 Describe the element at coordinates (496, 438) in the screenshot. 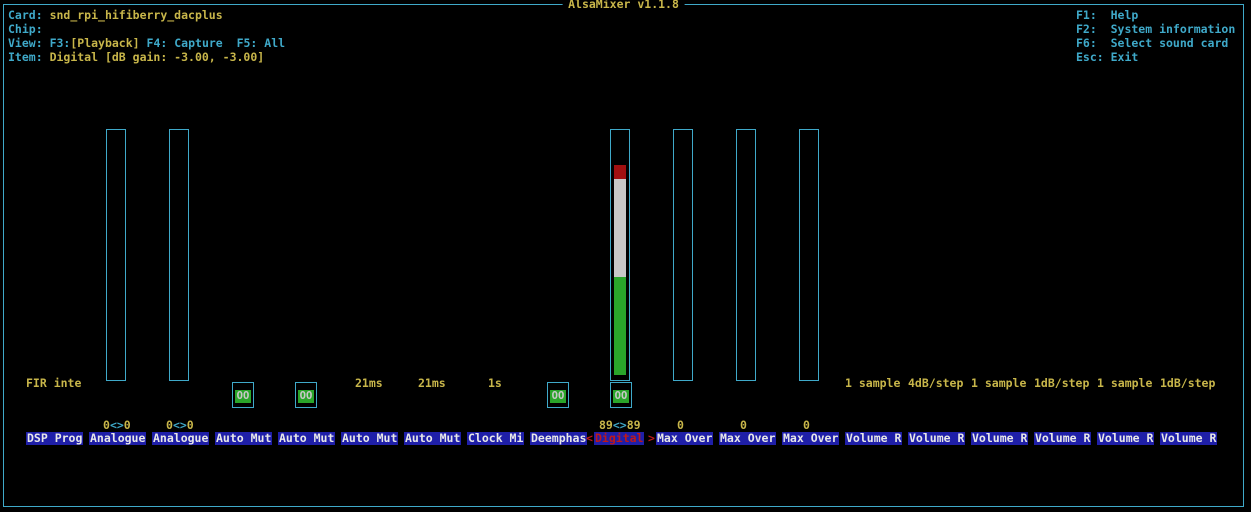

I see `control-name-clock-missing: Clock Mi` at that location.